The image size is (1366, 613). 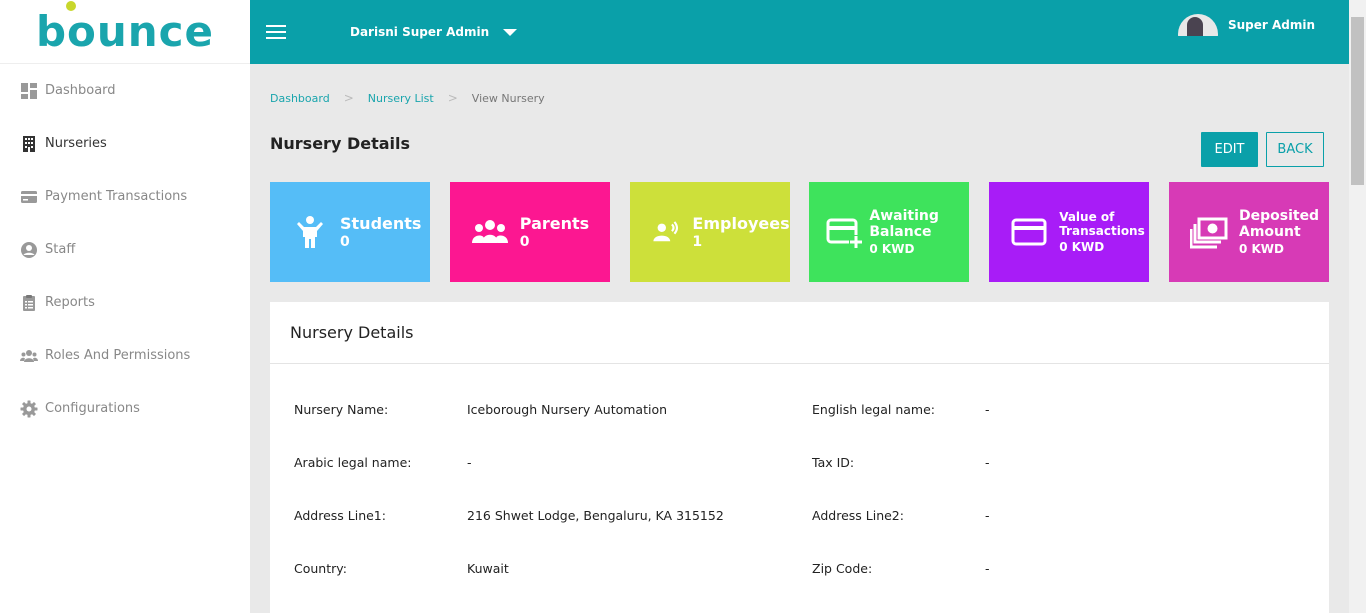 What do you see at coordinates (1357, 101) in the screenshot?
I see `scrollbar-thumb` at bounding box center [1357, 101].